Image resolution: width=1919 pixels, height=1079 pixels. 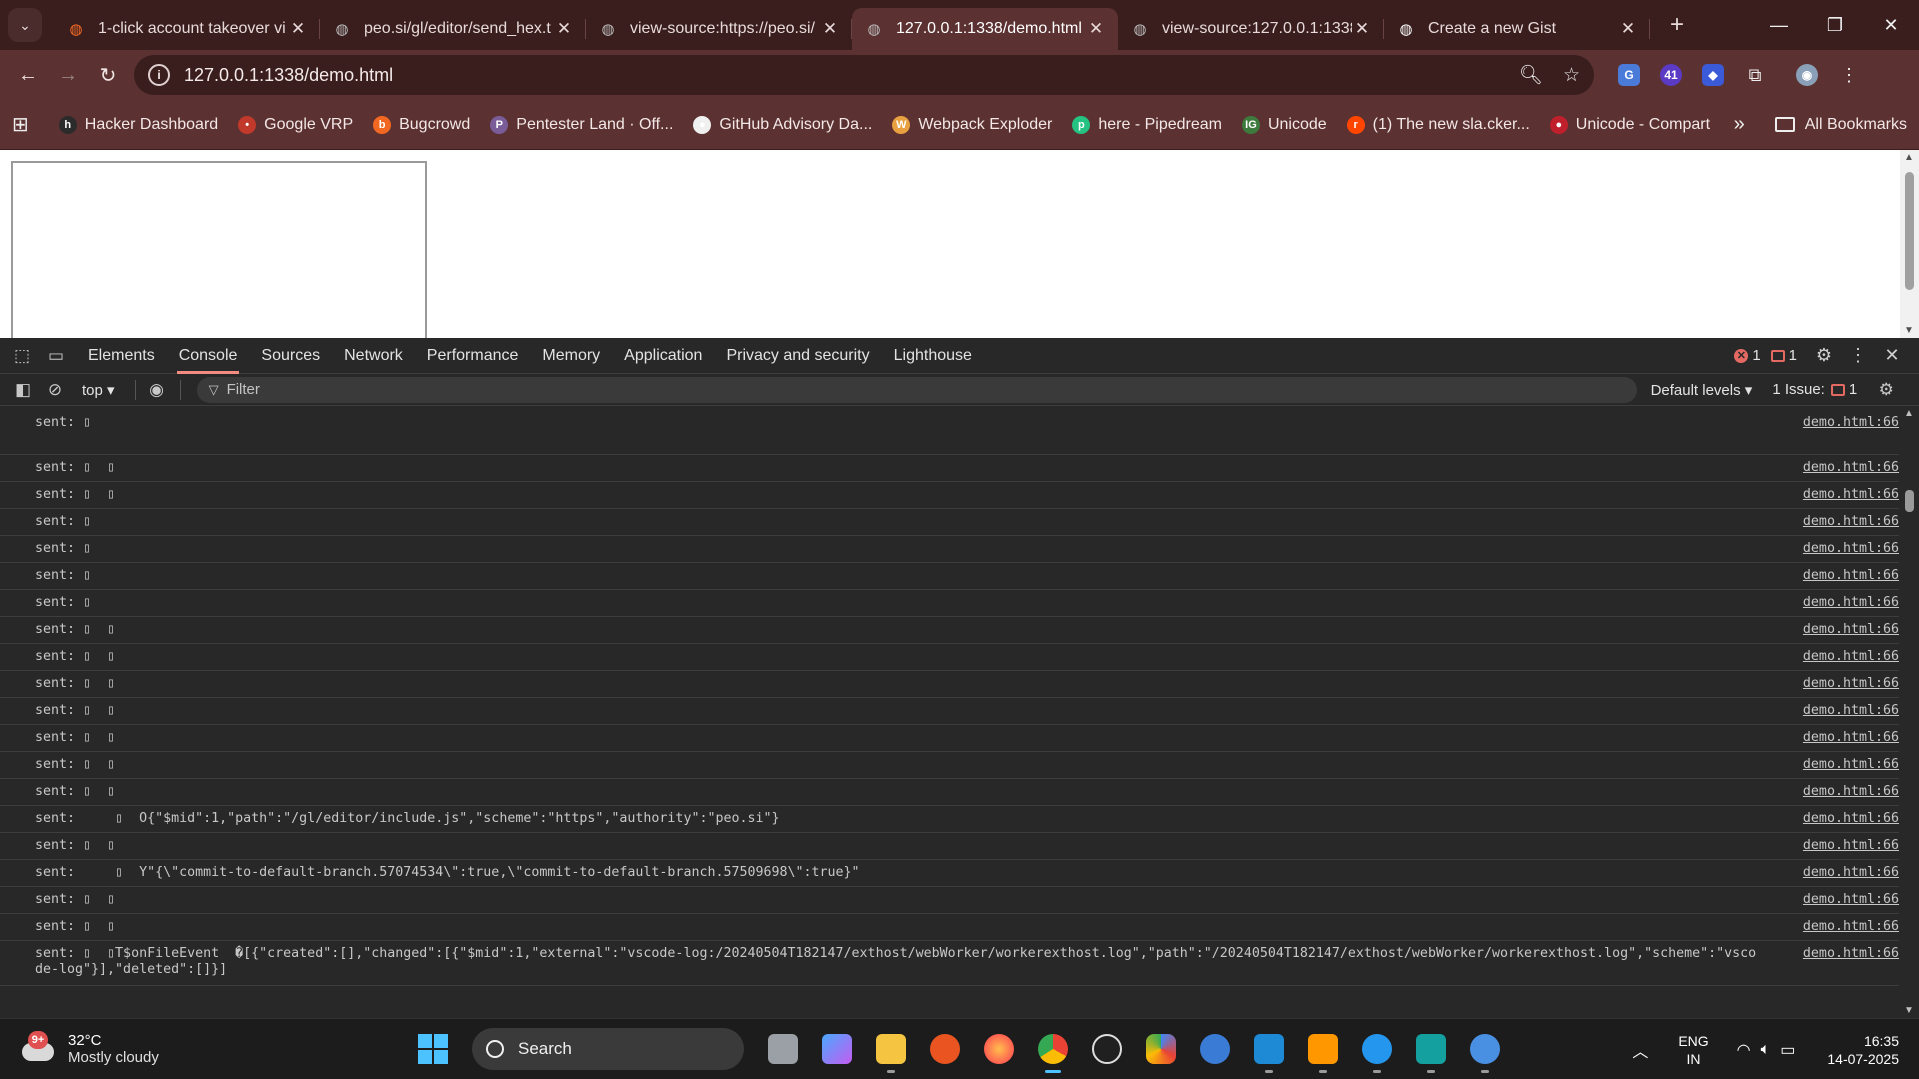 What do you see at coordinates (1713, 75) in the screenshot?
I see `shield-extension-icon: ◆` at bounding box center [1713, 75].